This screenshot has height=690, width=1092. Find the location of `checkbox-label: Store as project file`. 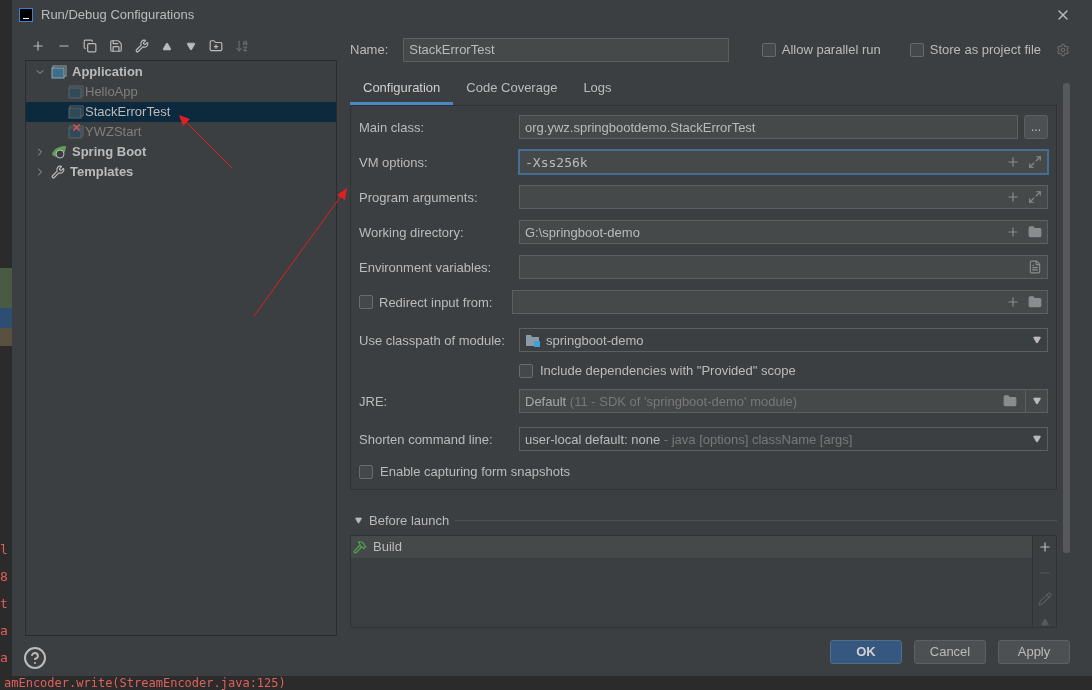

checkbox-label: Store as project file is located at coordinates (985, 50).